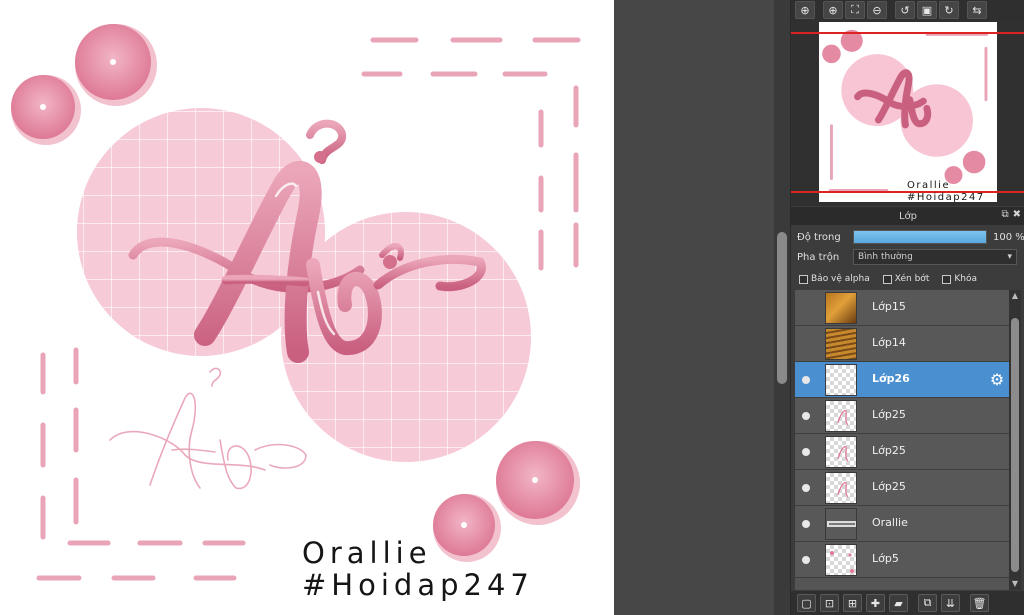 The width and height of the screenshot is (1024, 615). Describe the element at coordinates (891, 378) in the screenshot. I see `layer-name: Lớp26` at that location.